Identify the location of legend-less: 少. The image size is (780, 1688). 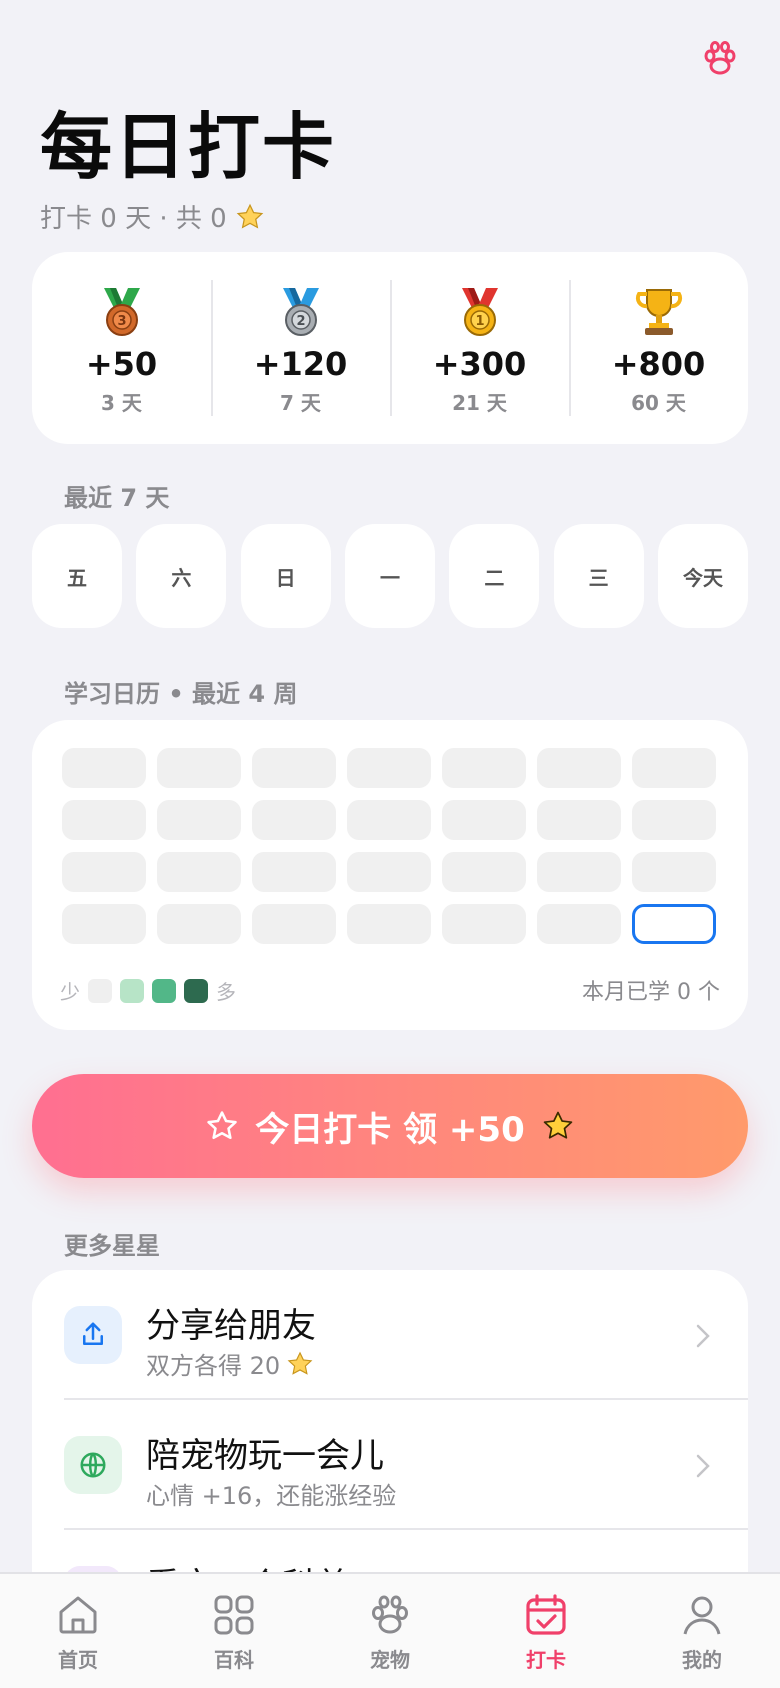
(70, 992).